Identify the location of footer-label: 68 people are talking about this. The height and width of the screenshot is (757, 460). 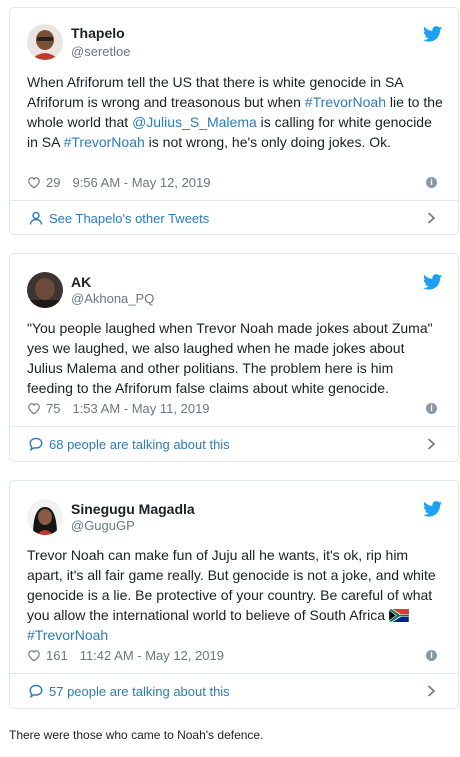
(139, 444).